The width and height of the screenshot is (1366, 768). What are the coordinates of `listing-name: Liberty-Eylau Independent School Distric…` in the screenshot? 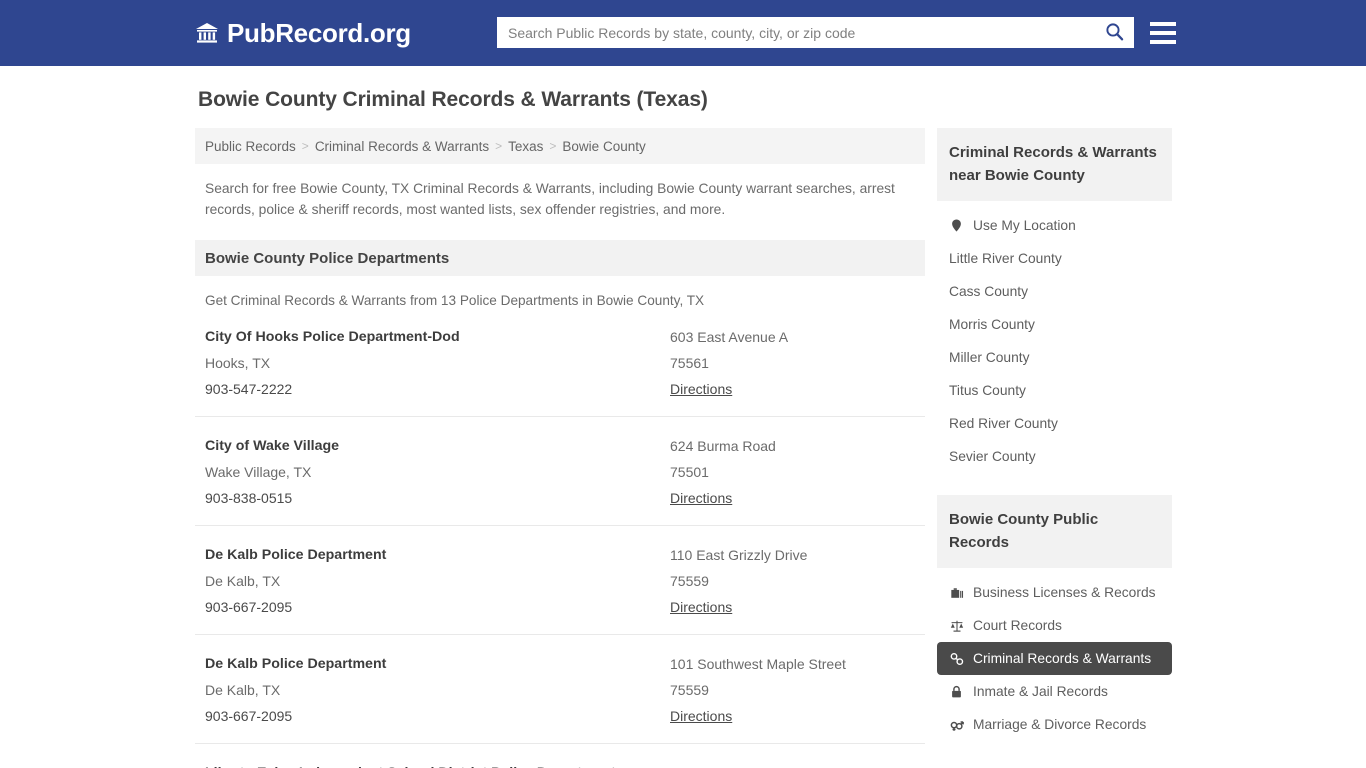 It's located at (437, 764).